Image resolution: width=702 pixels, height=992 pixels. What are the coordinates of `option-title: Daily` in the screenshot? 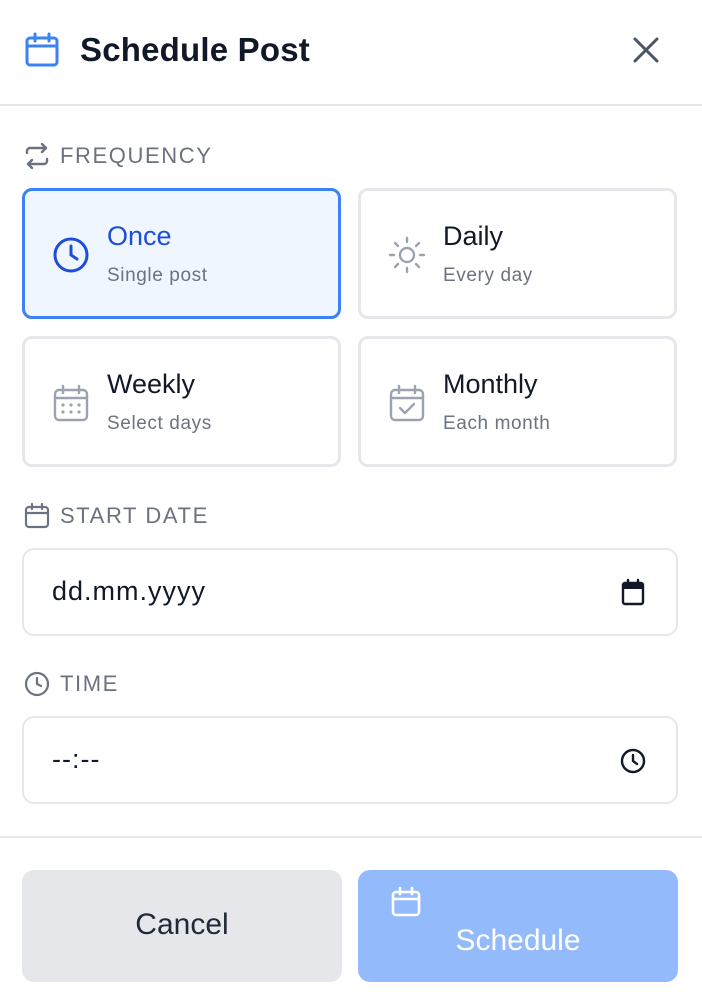 It's located at (473, 236).